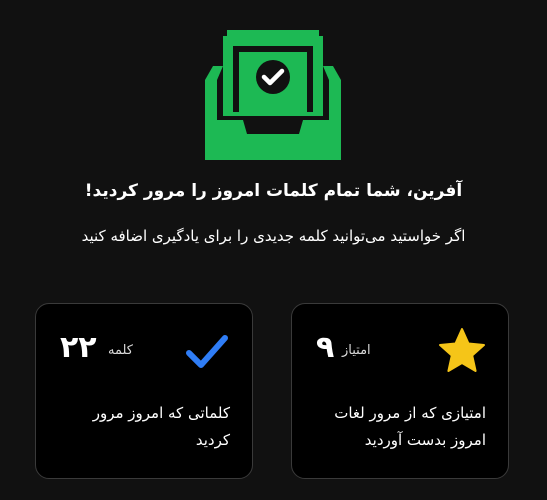 This screenshot has width=547, height=500. Describe the element at coordinates (462, 350) in the screenshot. I see `star-icon` at that location.